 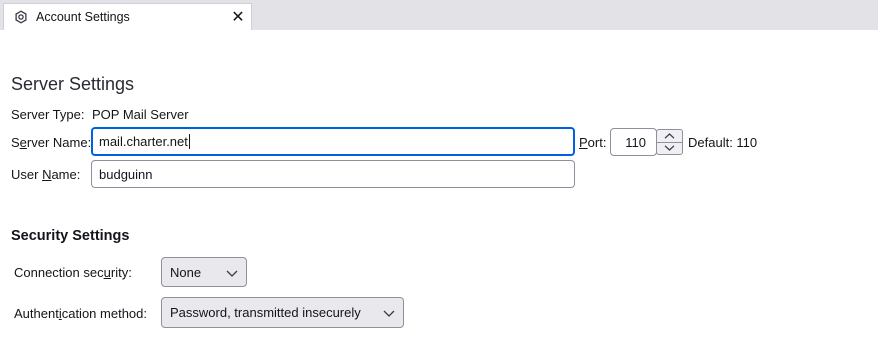 What do you see at coordinates (238, 17) in the screenshot?
I see `close-icon: ✕` at bounding box center [238, 17].